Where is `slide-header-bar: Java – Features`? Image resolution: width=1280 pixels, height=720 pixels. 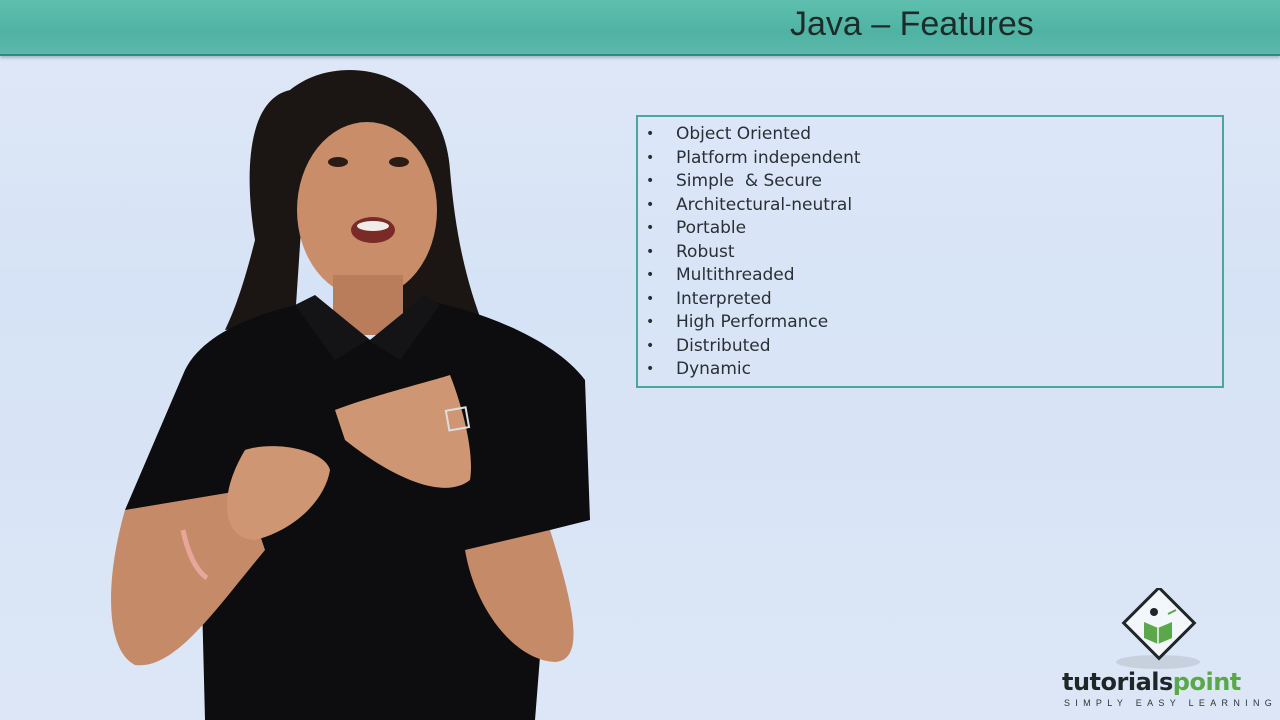
slide-header-bar: Java – Features is located at coordinates (640, 28).